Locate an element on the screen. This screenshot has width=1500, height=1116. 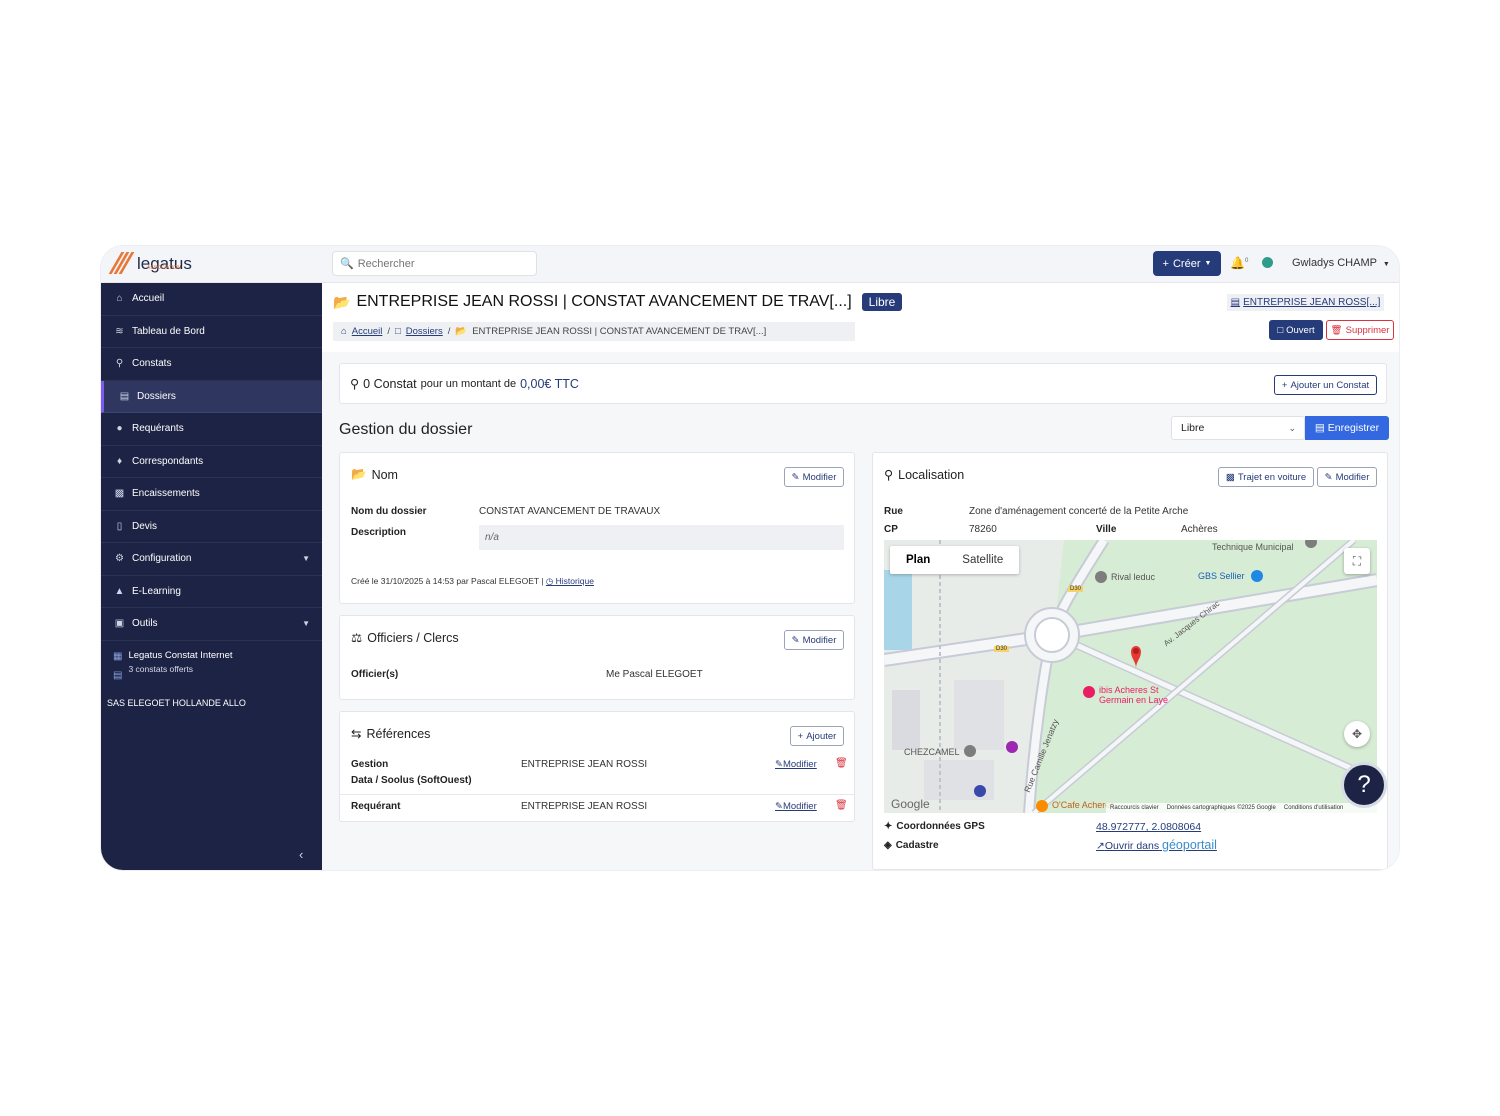
save-icon: ▤ is located at coordinates (1319, 428).